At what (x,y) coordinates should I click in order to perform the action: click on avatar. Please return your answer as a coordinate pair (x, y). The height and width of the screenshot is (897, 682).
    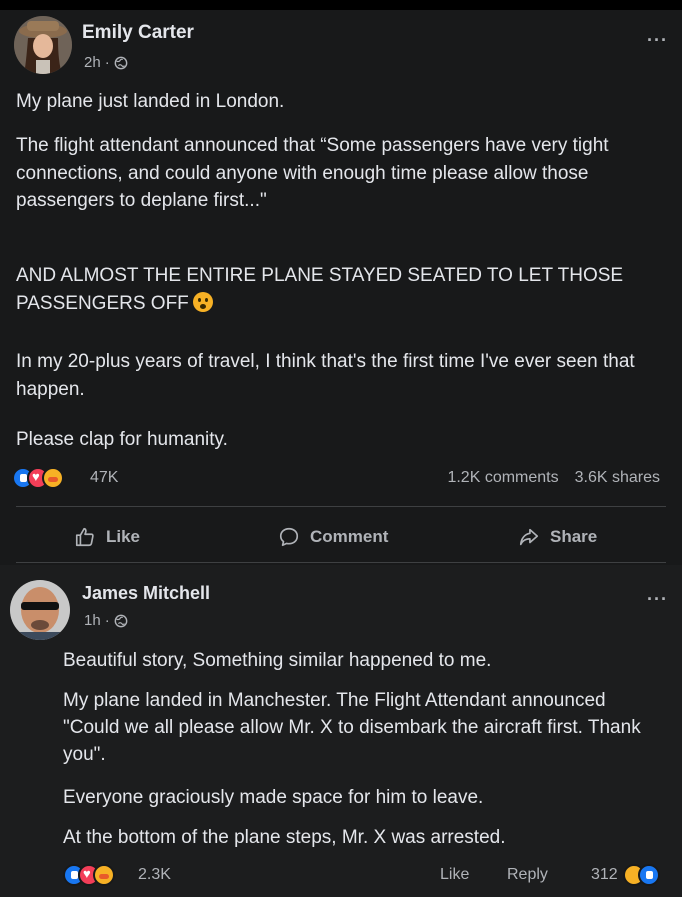
    Looking at the image, I should click on (43, 45).